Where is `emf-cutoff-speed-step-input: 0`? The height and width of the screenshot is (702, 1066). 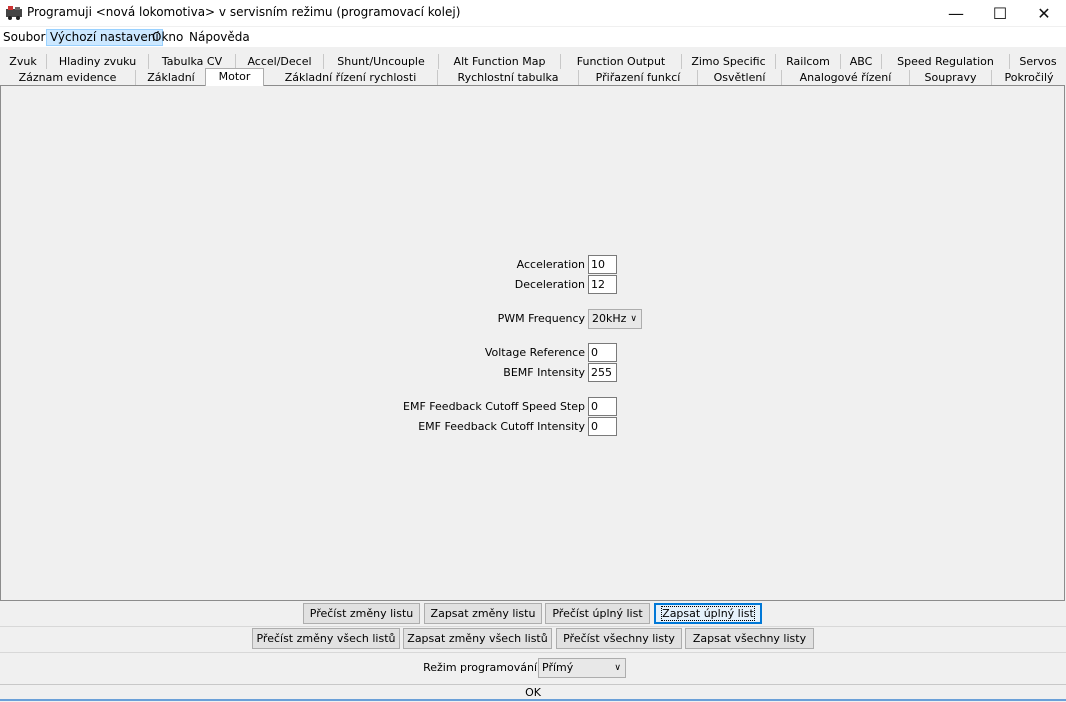
emf-cutoff-speed-step-input: 0 is located at coordinates (602, 406).